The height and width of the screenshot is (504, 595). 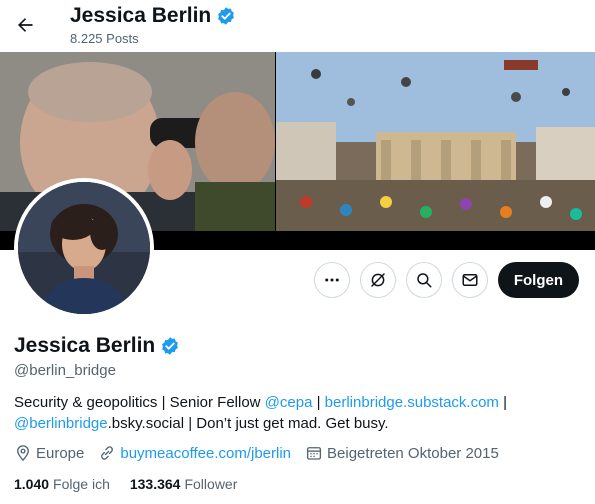 I want to click on joined-item: Beigetreten Oktober 2015, so click(x=402, y=453).